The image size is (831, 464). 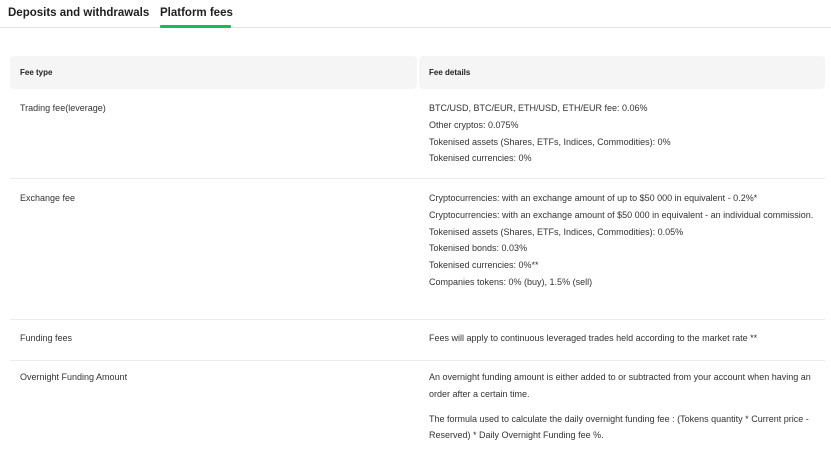 What do you see at coordinates (478, 248) in the screenshot?
I see `detail-line: Tokenised bonds: 0.03%` at bounding box center [478, 248].